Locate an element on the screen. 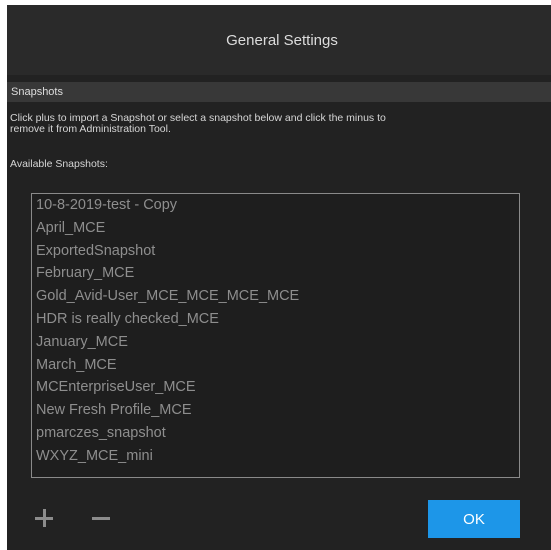 The width and height of the screenshot is (551, 550). plus-icon is located at coordinates (44, 518).